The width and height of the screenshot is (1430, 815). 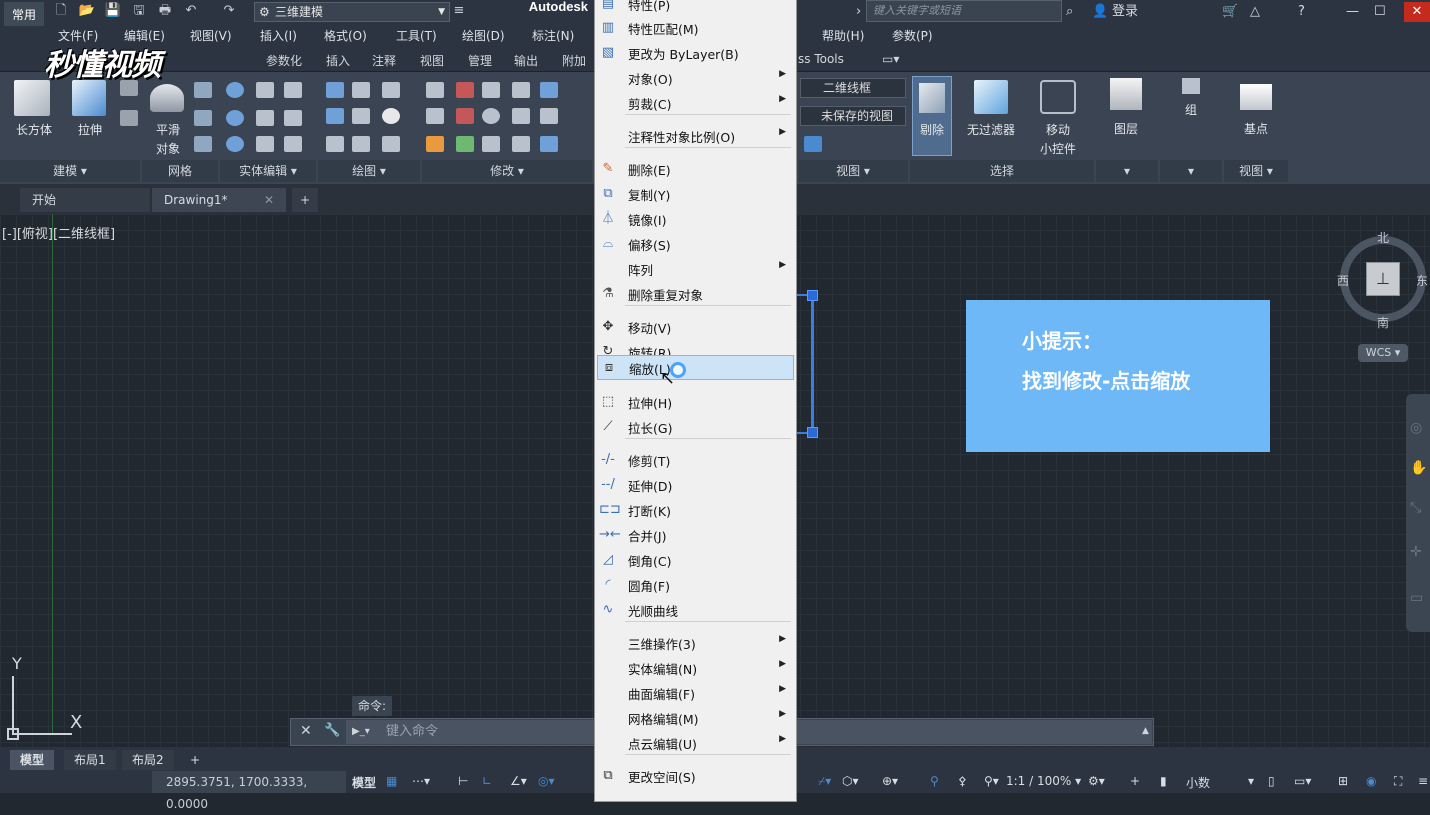 I want to click on isolate-objects-icon: ⊞, so click(x=1343, y=781).